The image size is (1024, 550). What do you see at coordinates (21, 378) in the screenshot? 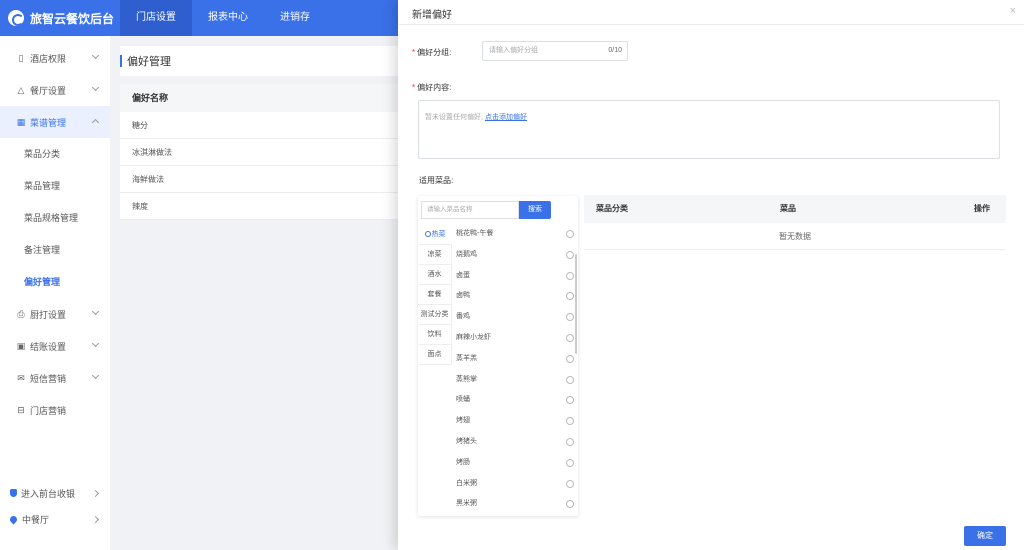
I see `mail-icon: ✉` at bounding box center [21, 378].